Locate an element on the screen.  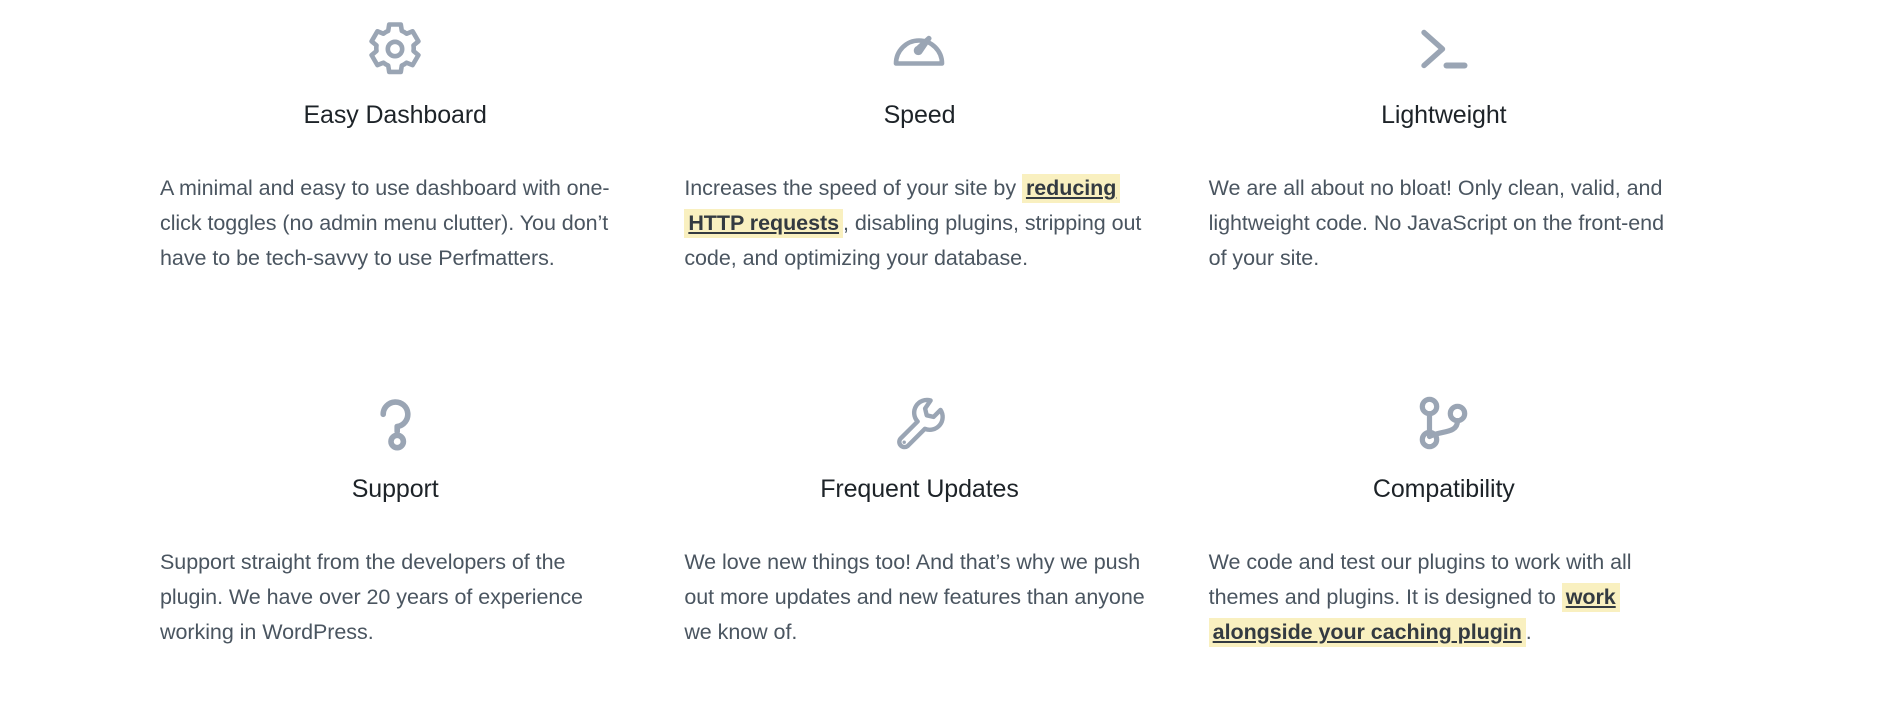
git-branch-icon is located at coordinates (1444, 423).